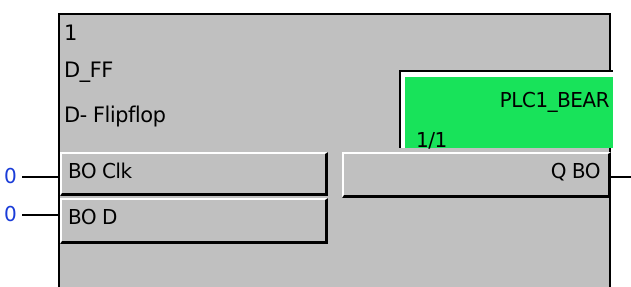  Describe the element at coordinates (10, 176) in the screenshot. I see `input-value-clk: 0` at that location.